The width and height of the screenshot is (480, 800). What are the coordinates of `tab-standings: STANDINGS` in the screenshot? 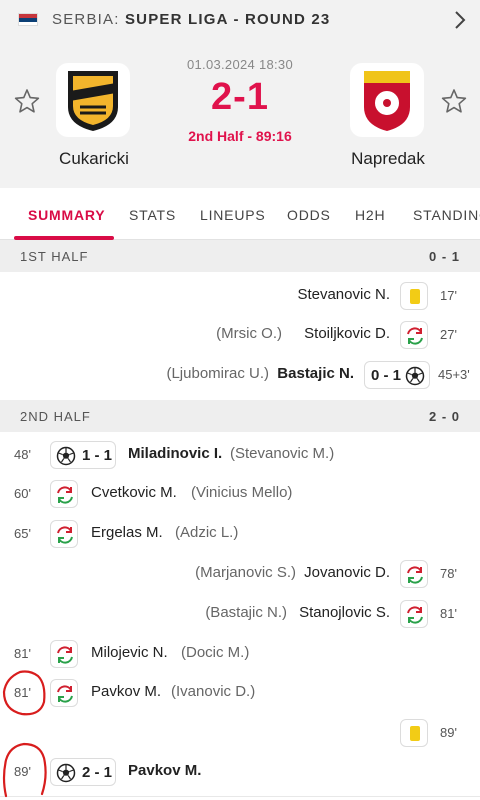 It's located at (446, 215).